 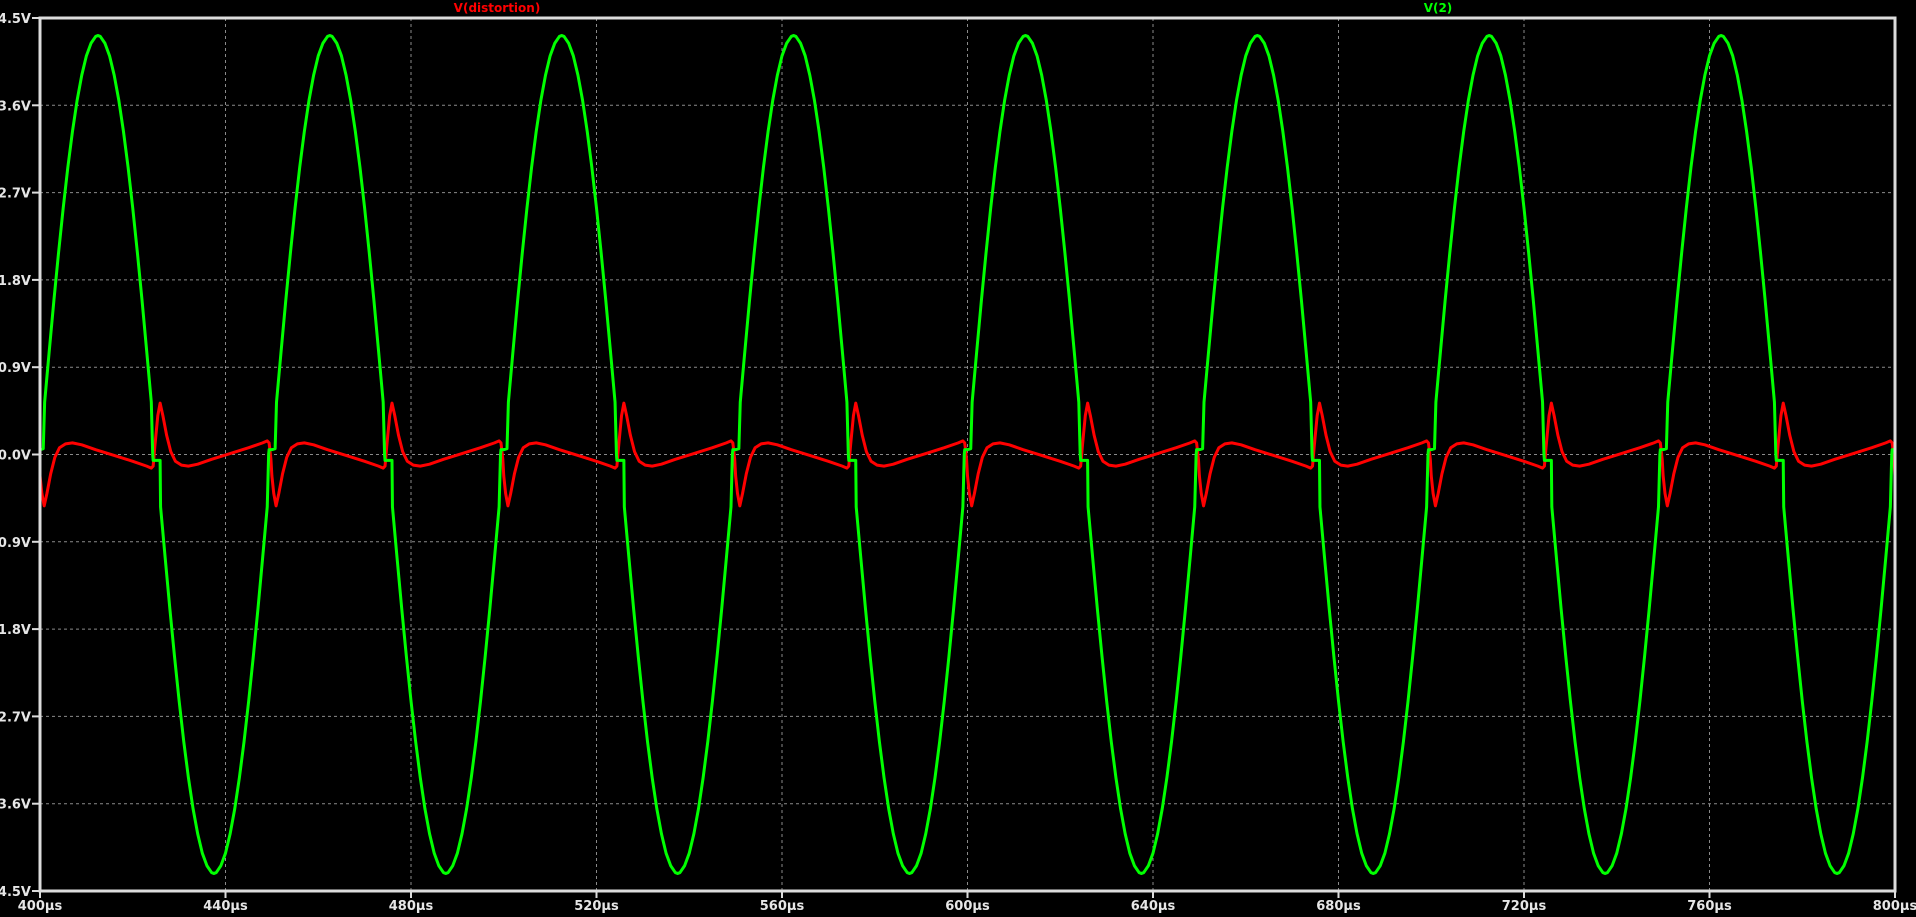 I want to click on x-tick-label: 480µs, so click(x=411, y=906).